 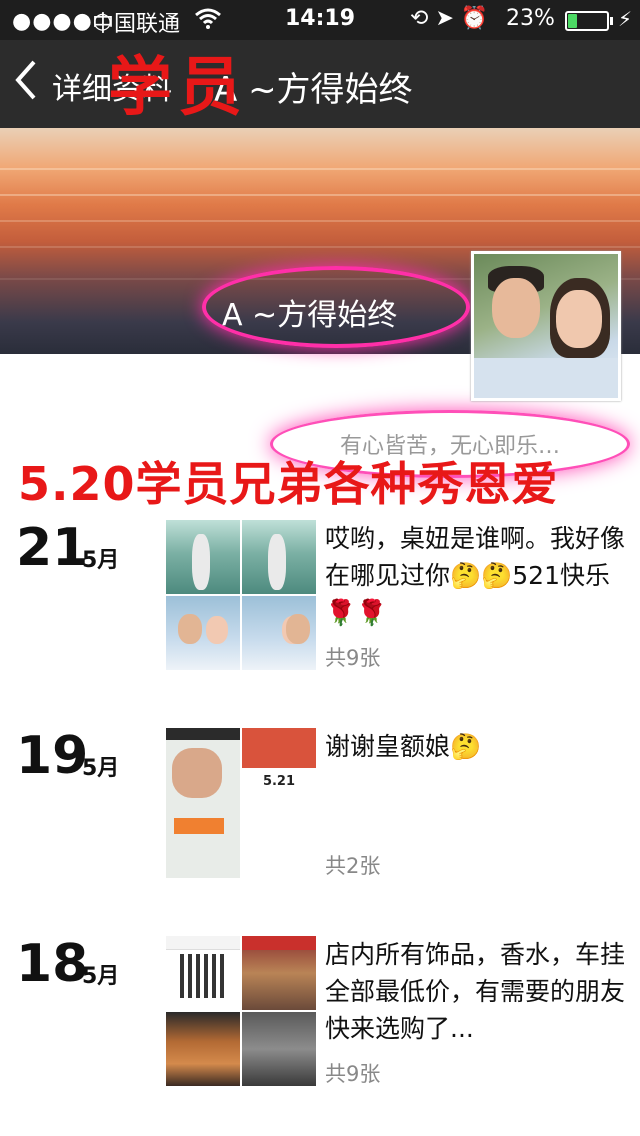 What do you see at coordinates (625, 19) in the screenshot?
I see `charging-bolt-icon: ⚡` at bounding box center [625, 19].